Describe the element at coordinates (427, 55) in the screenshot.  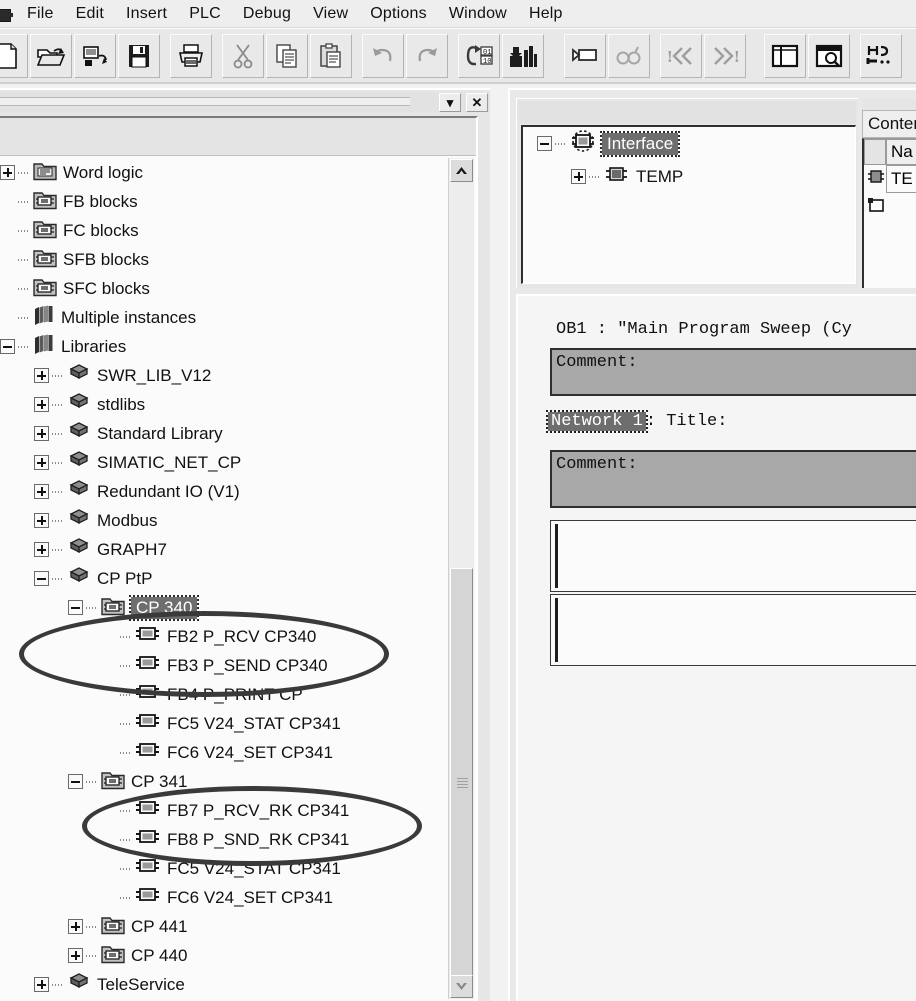
I see `redo-button` at that location.